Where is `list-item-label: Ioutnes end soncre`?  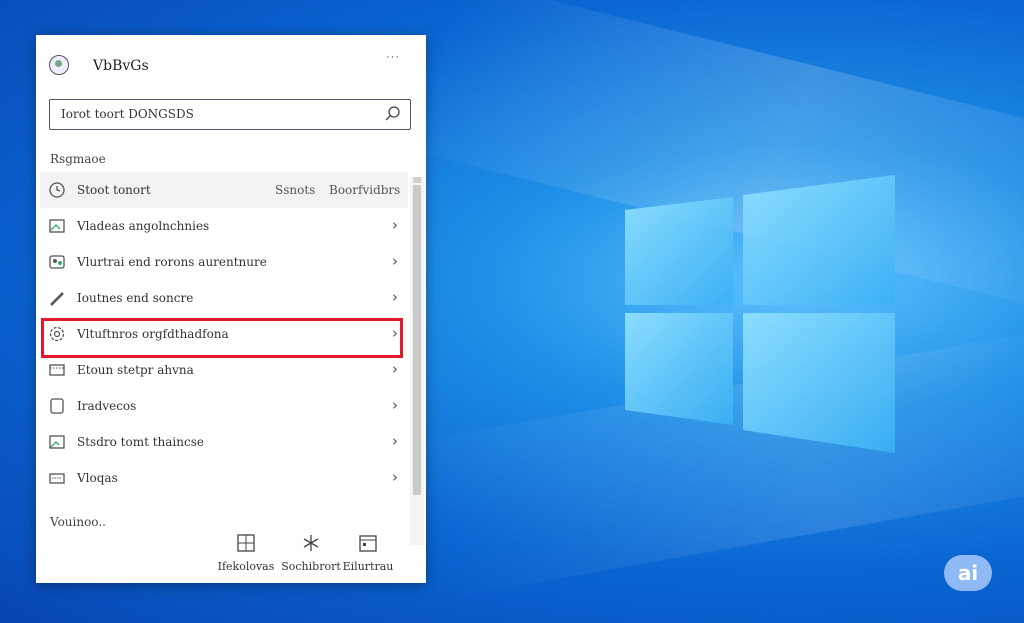
list-item-label: Ioutnes end soncre is located at coordinates (135, 298).